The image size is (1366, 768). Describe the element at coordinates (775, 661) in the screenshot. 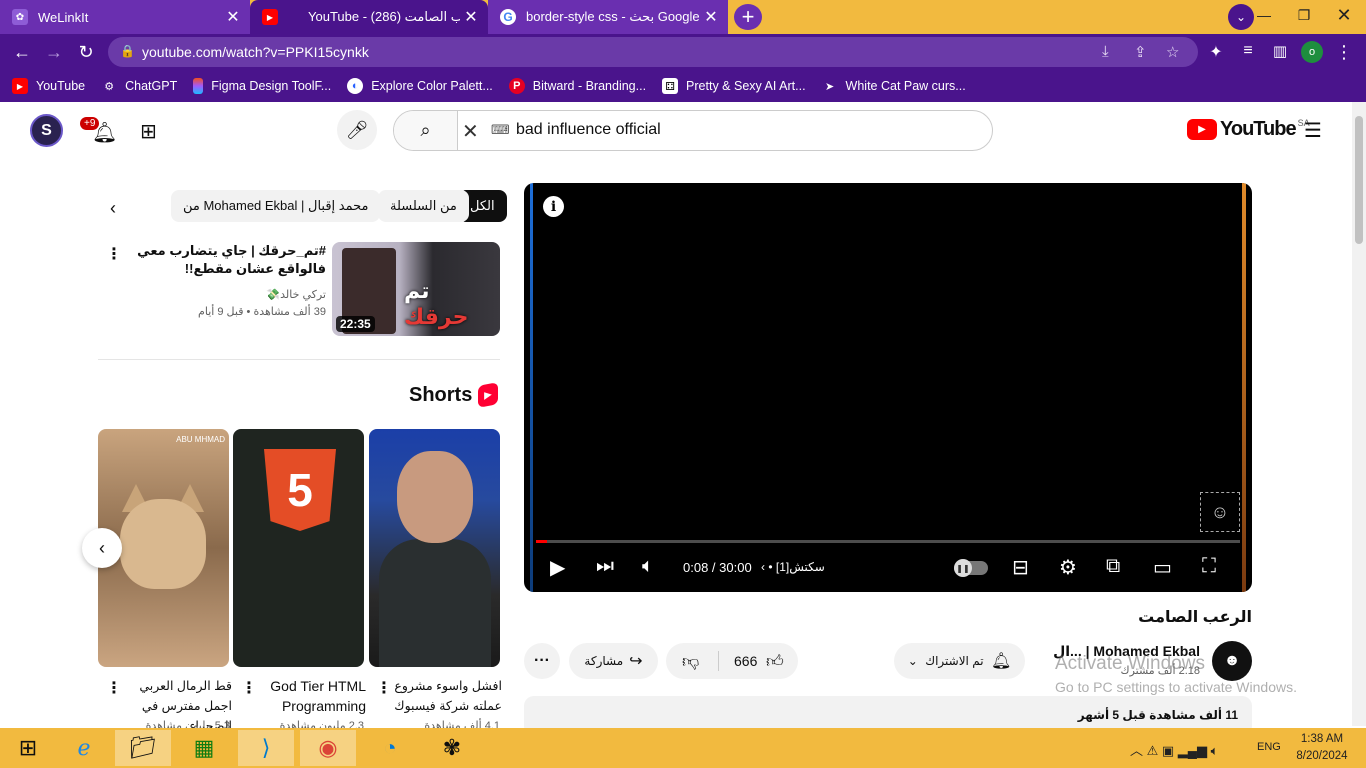

I see `like-icon: 👍︎` at that location.